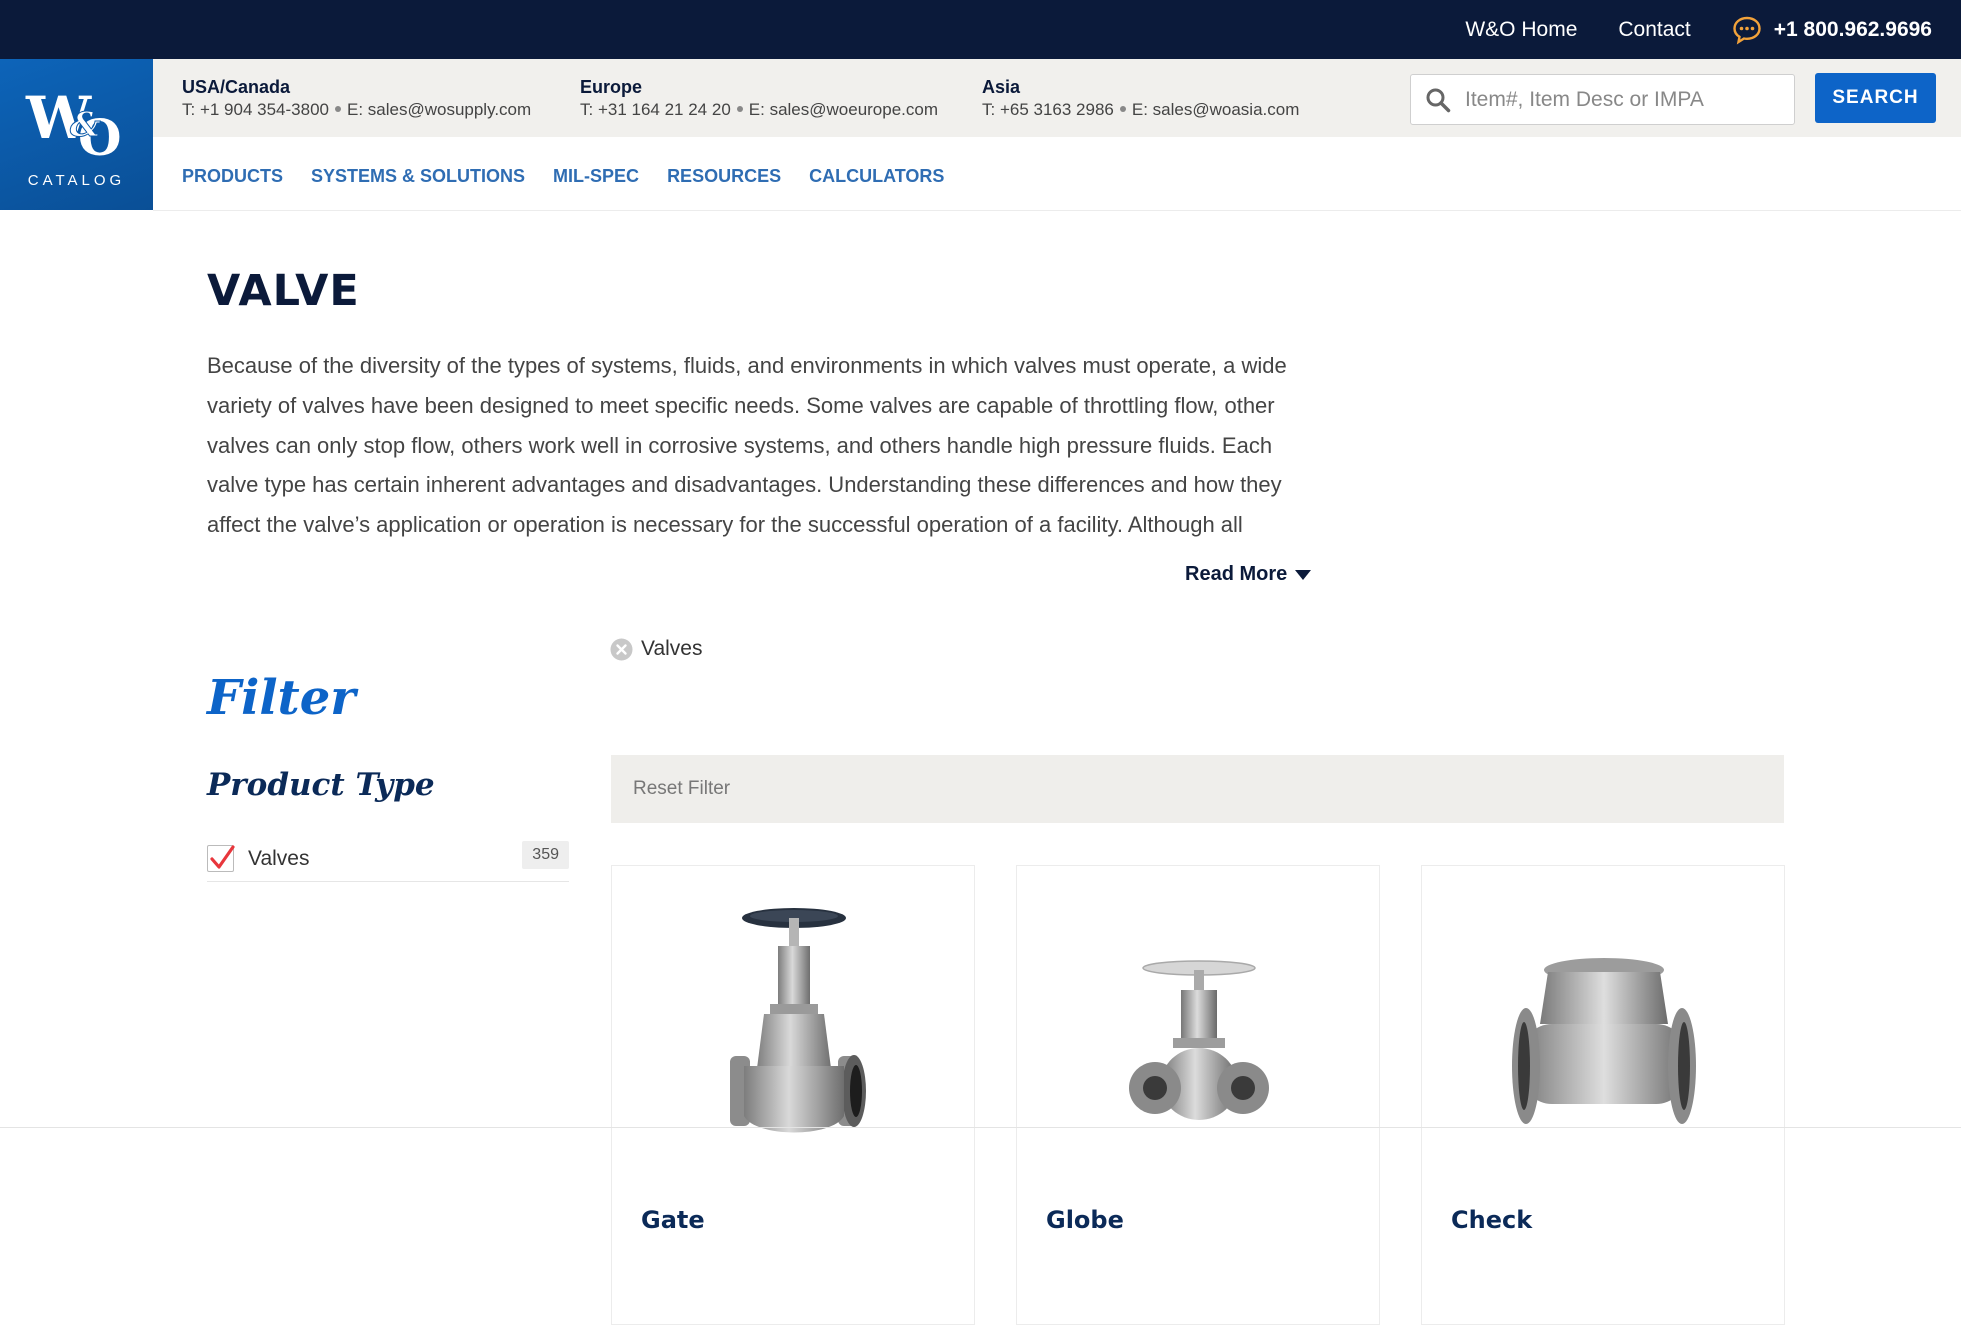  Describe the element at coordinates (1604, 1041) in the screenshot. I see `check-valve-image` at that location.